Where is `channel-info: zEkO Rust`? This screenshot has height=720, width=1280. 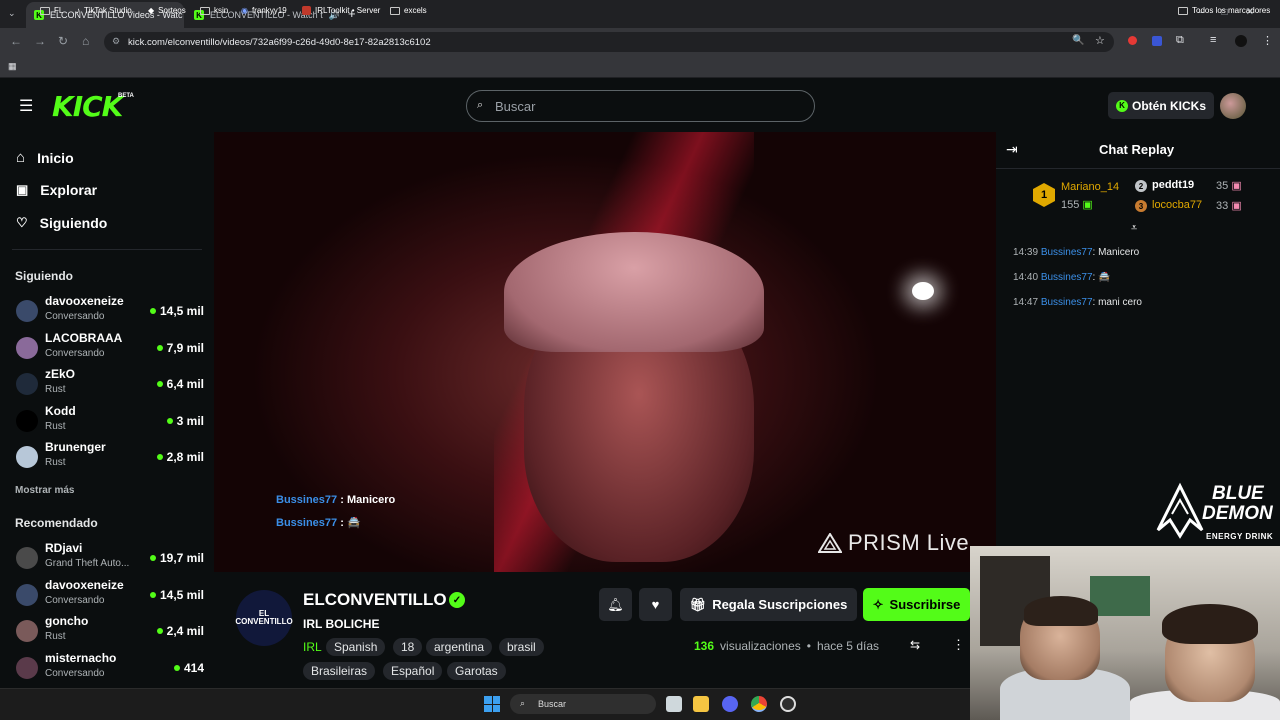
channel-info: zEkO Rust is located at coordinates (101, 384).